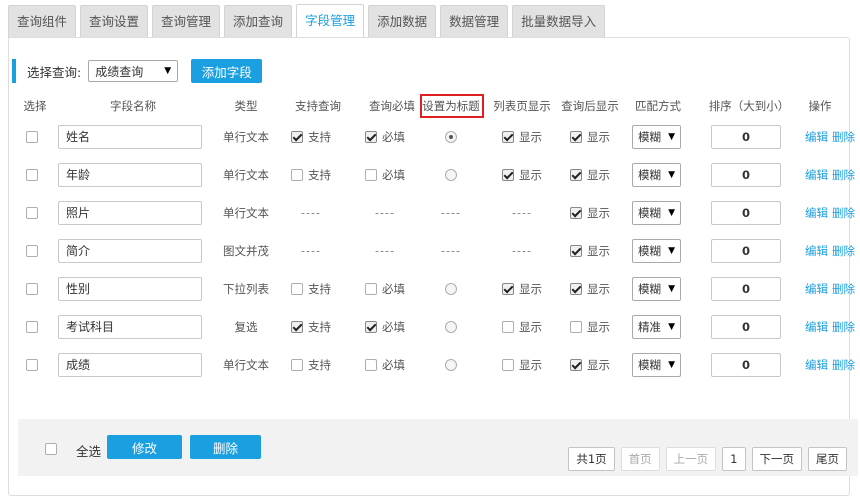 This screenshot has width=860, height=504. Describe the element at coordinates (640, 459) in the screenshot. I see `first-page-button: 首页` at that location.